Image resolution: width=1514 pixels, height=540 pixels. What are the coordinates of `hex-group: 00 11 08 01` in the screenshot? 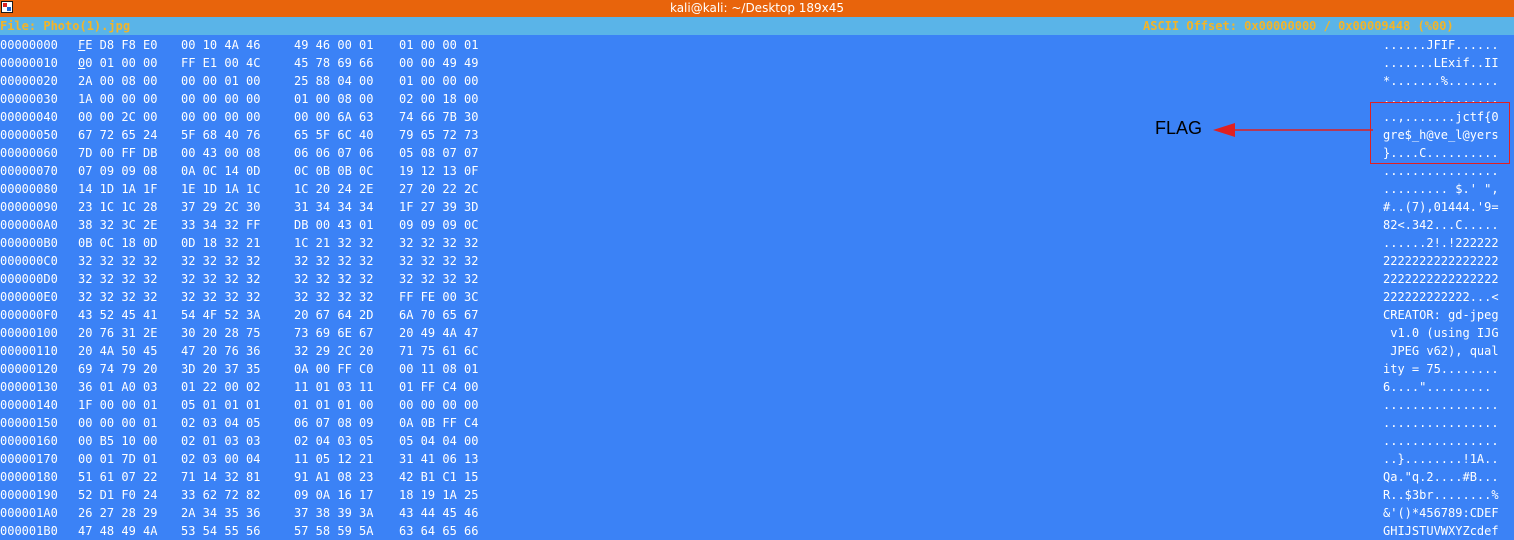 It's located at (438, 369).